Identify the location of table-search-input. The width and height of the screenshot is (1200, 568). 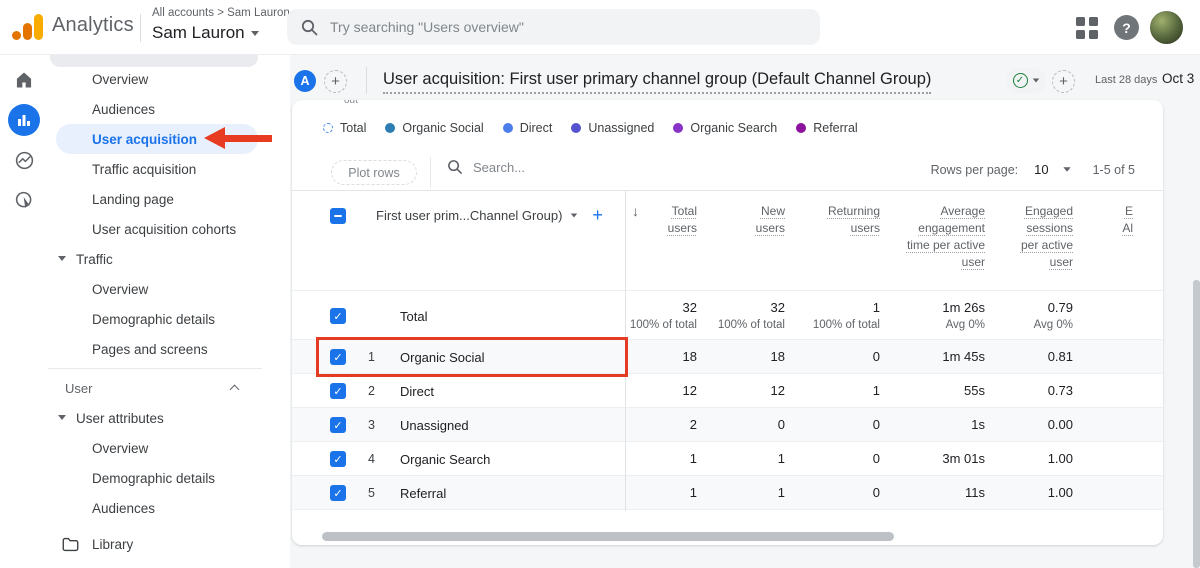
(563, 167).